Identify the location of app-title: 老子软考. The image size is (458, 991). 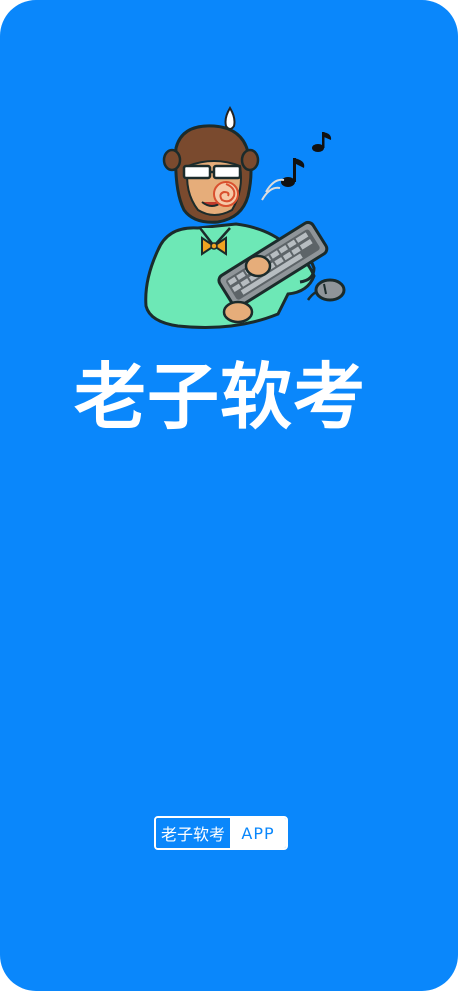
(219, 397).